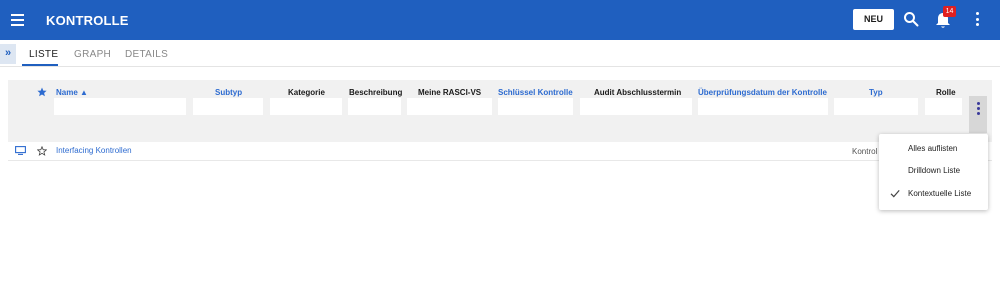  I want to click on menu-item-label: Alles auflisten, so click(933, 148).